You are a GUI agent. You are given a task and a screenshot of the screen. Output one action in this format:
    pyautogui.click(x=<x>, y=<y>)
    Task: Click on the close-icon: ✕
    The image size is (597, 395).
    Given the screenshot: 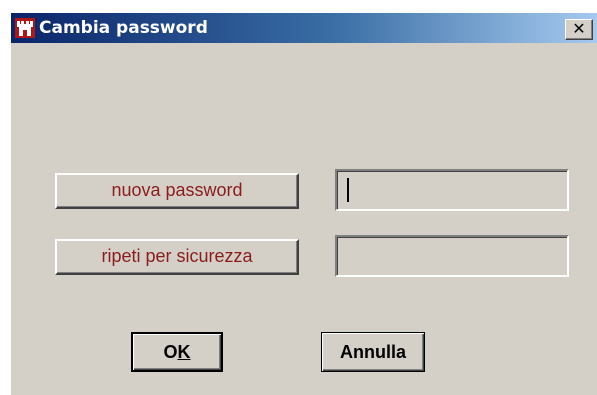 What is the action you would take?
    pyautogui.click(x=579, y=28)
    